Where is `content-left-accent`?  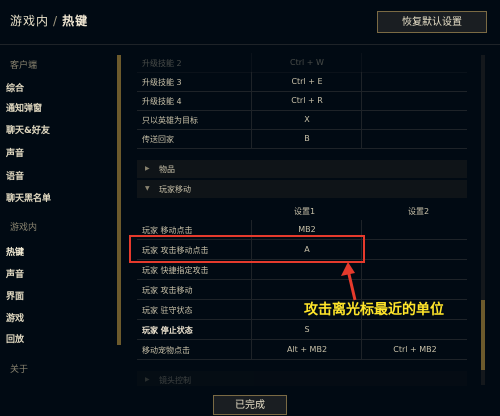 content-left-accent is located at coordinates (119, 200).